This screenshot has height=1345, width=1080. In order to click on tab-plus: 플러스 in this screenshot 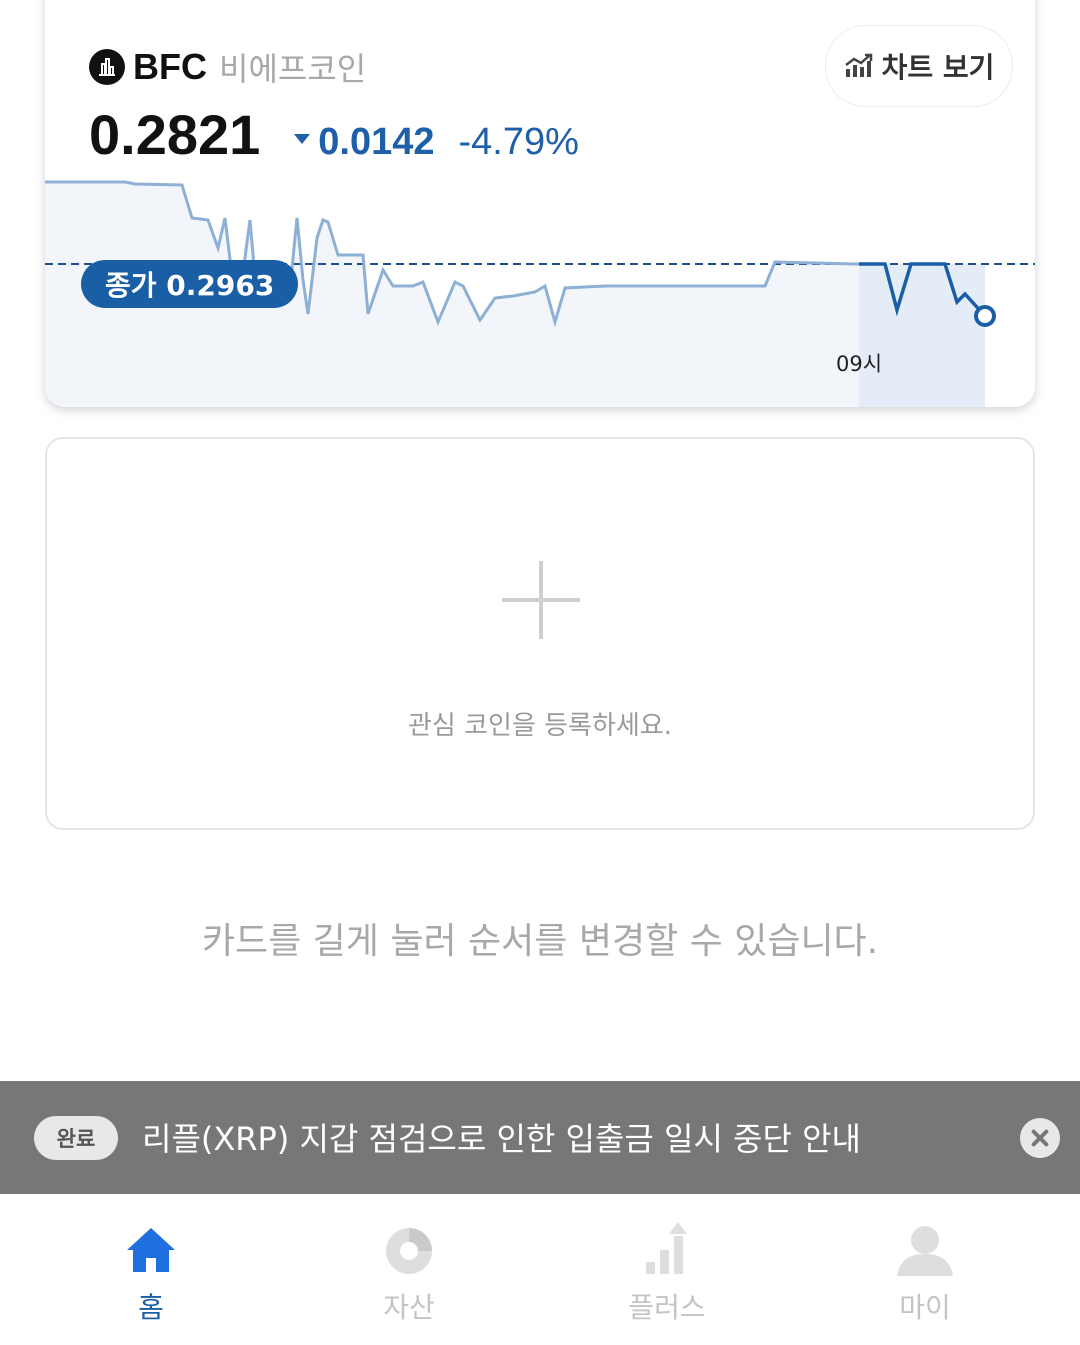, I will do `click(667, 1269)`.